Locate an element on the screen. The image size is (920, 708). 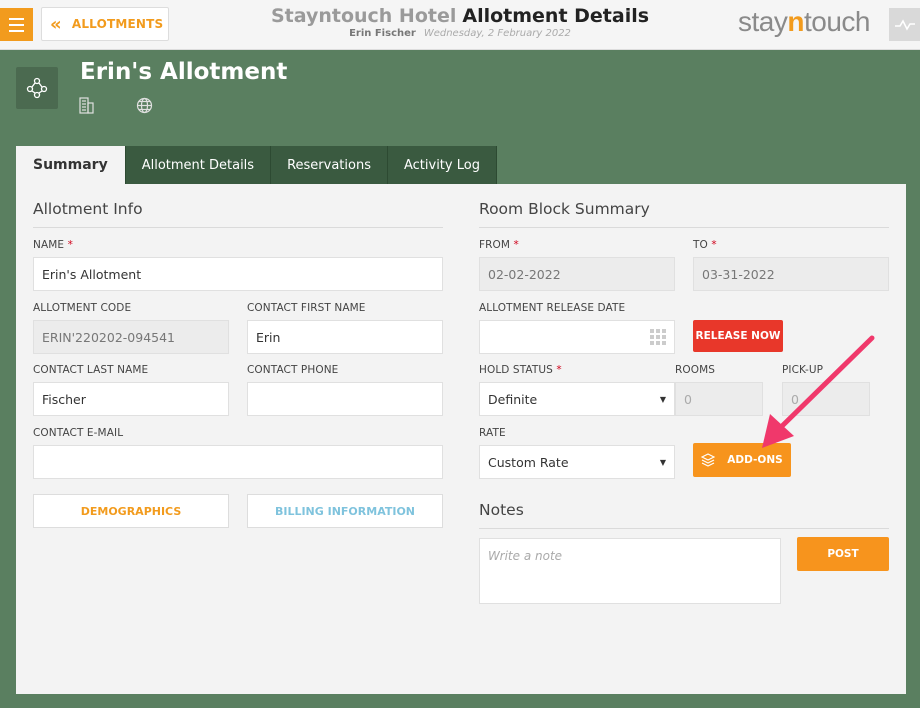
pulse-icon is located at coordinates (904, 24).